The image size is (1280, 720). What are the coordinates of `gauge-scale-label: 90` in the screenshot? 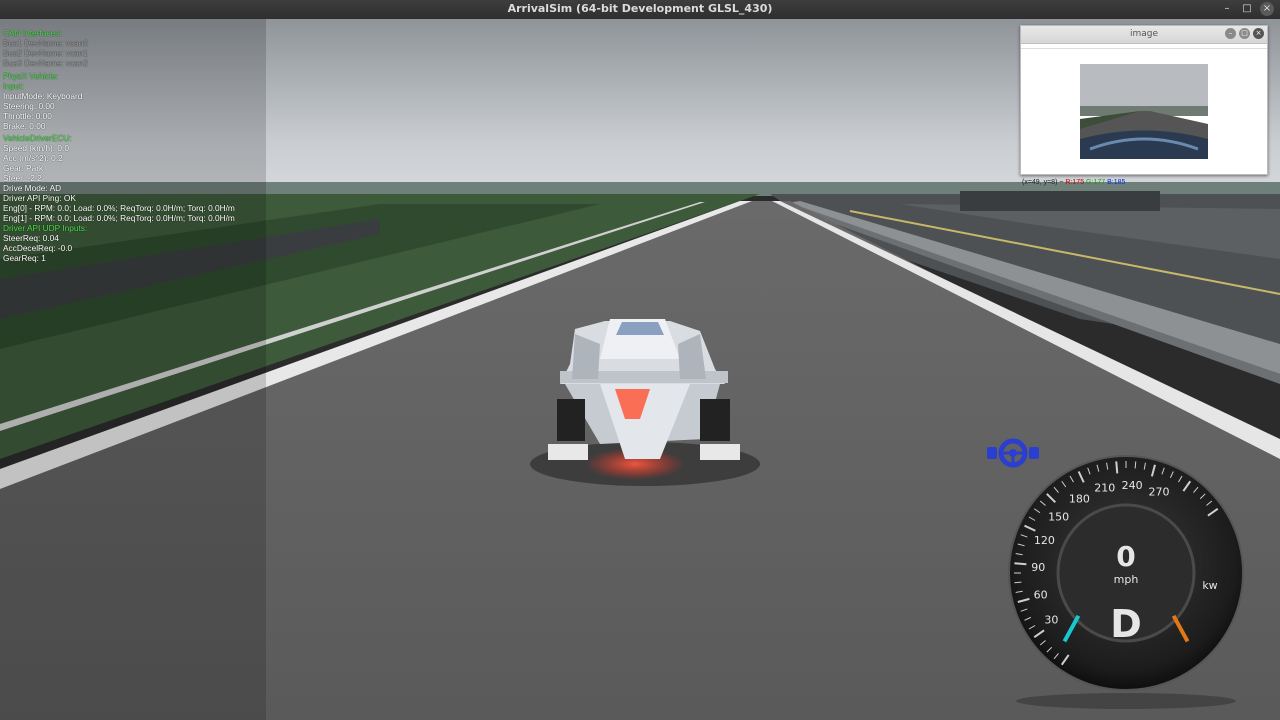 It's located at (1038, 567).